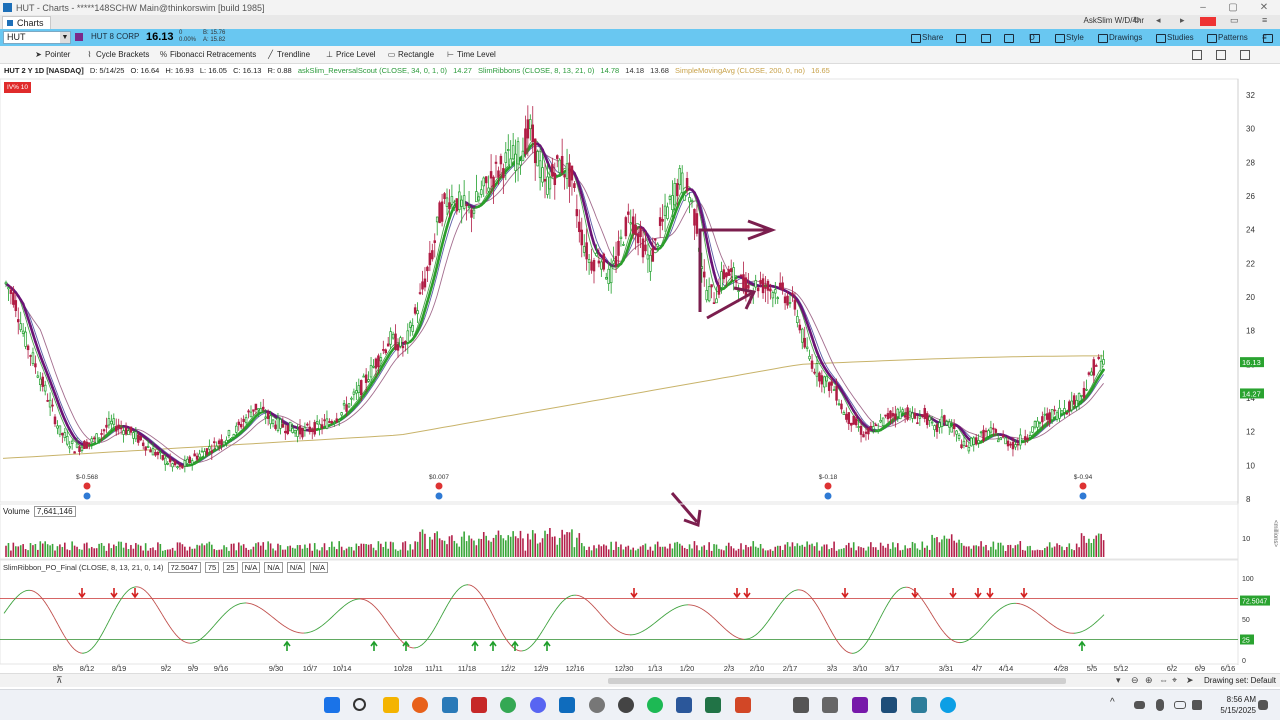 Image resolution: width=1280 pixels, height=720 pixels. I want to click on studies-button: Studies, so click(1174, 37).